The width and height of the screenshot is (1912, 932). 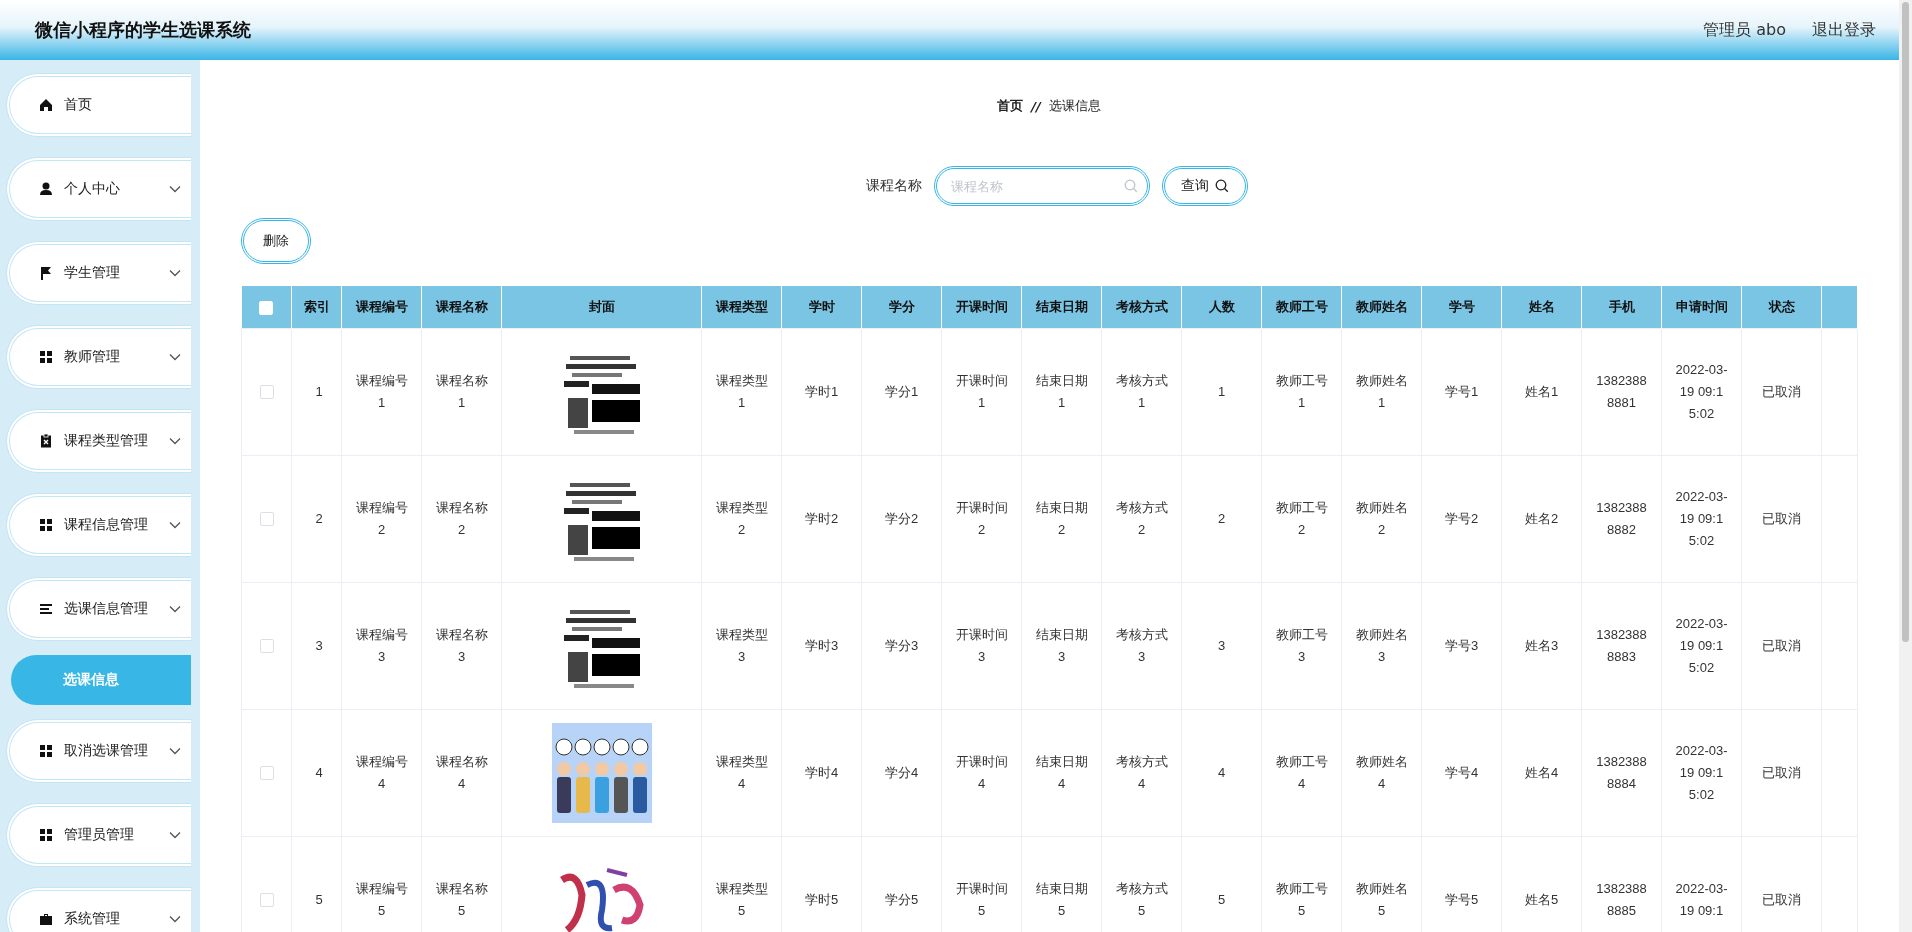 I want to click on breadcrumb-item: 首页, so click(x=1010, y=106).